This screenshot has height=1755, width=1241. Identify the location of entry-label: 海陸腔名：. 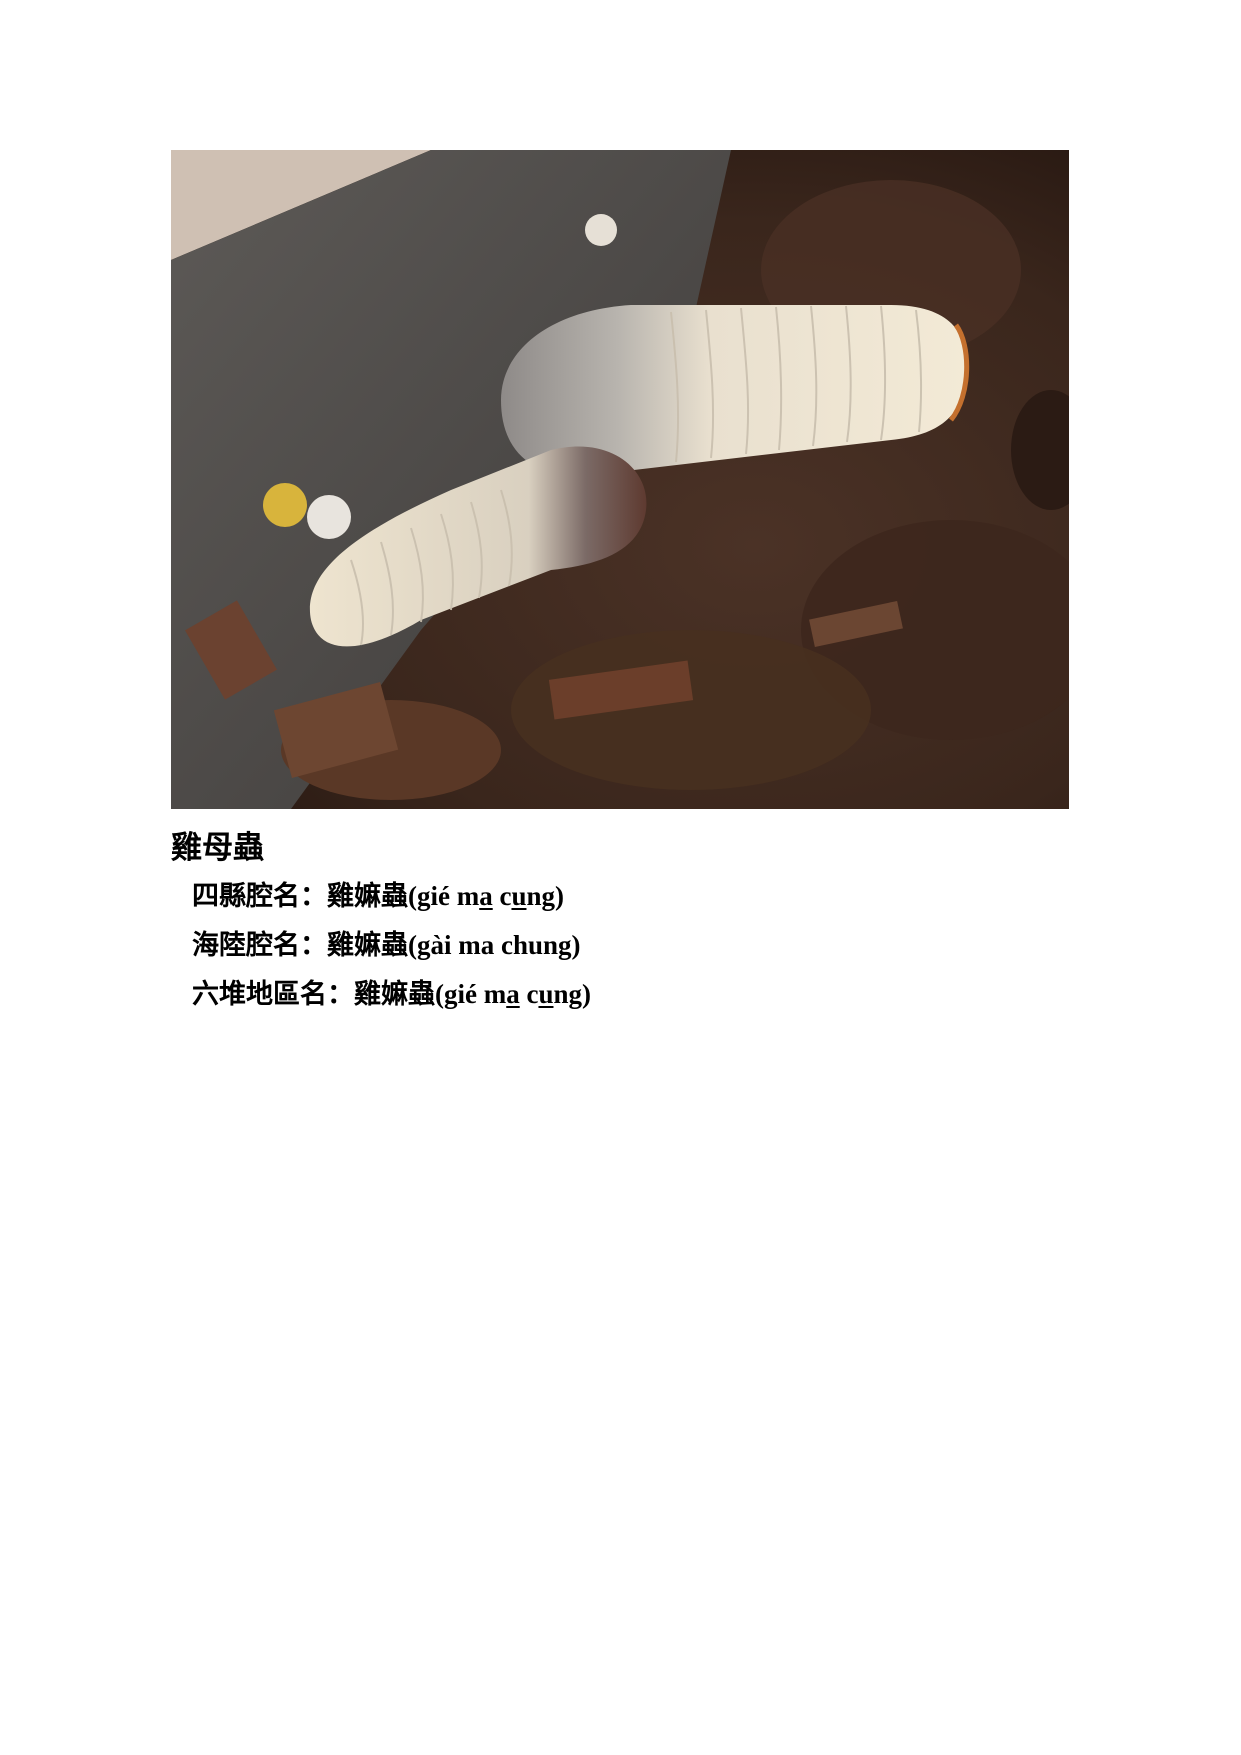
(259, 945).